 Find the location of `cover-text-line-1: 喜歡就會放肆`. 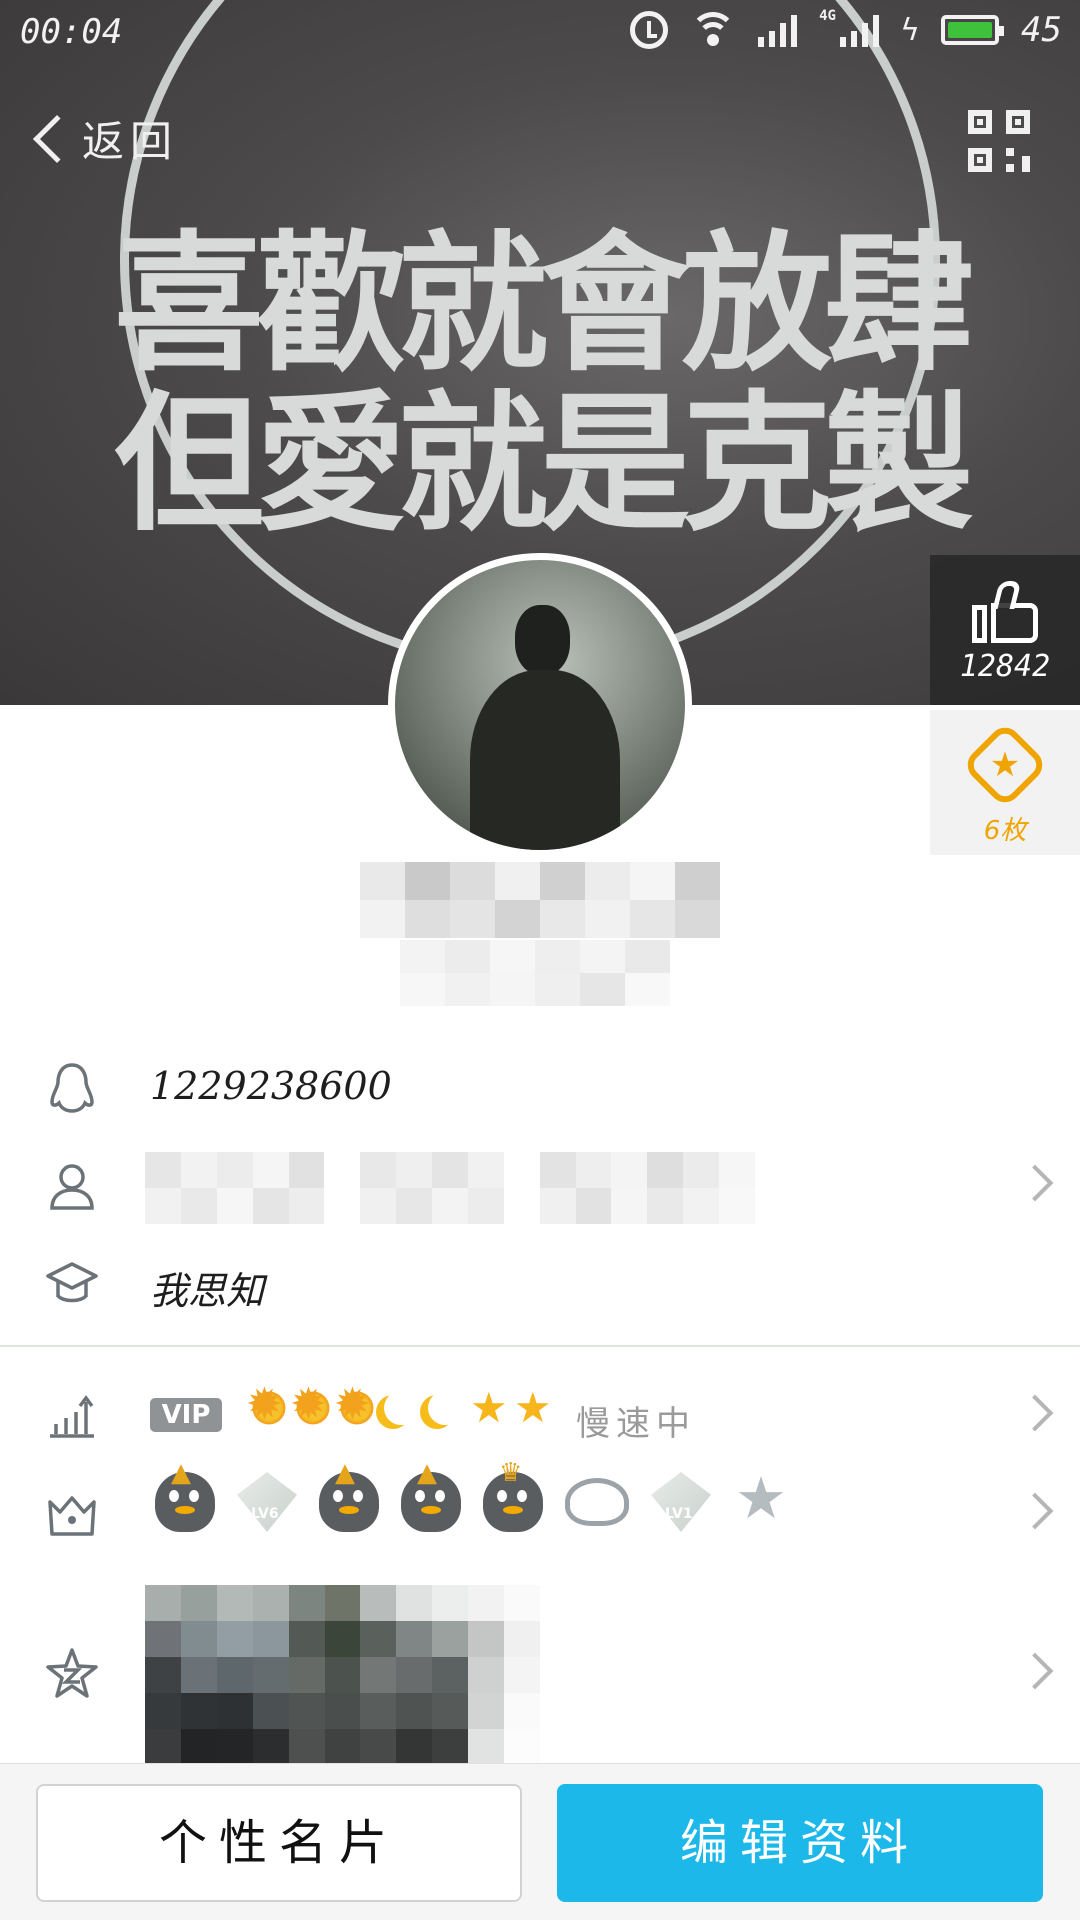

cover-text-line-1: 喜歡就會放肆 is located at coordinates (543, 305).